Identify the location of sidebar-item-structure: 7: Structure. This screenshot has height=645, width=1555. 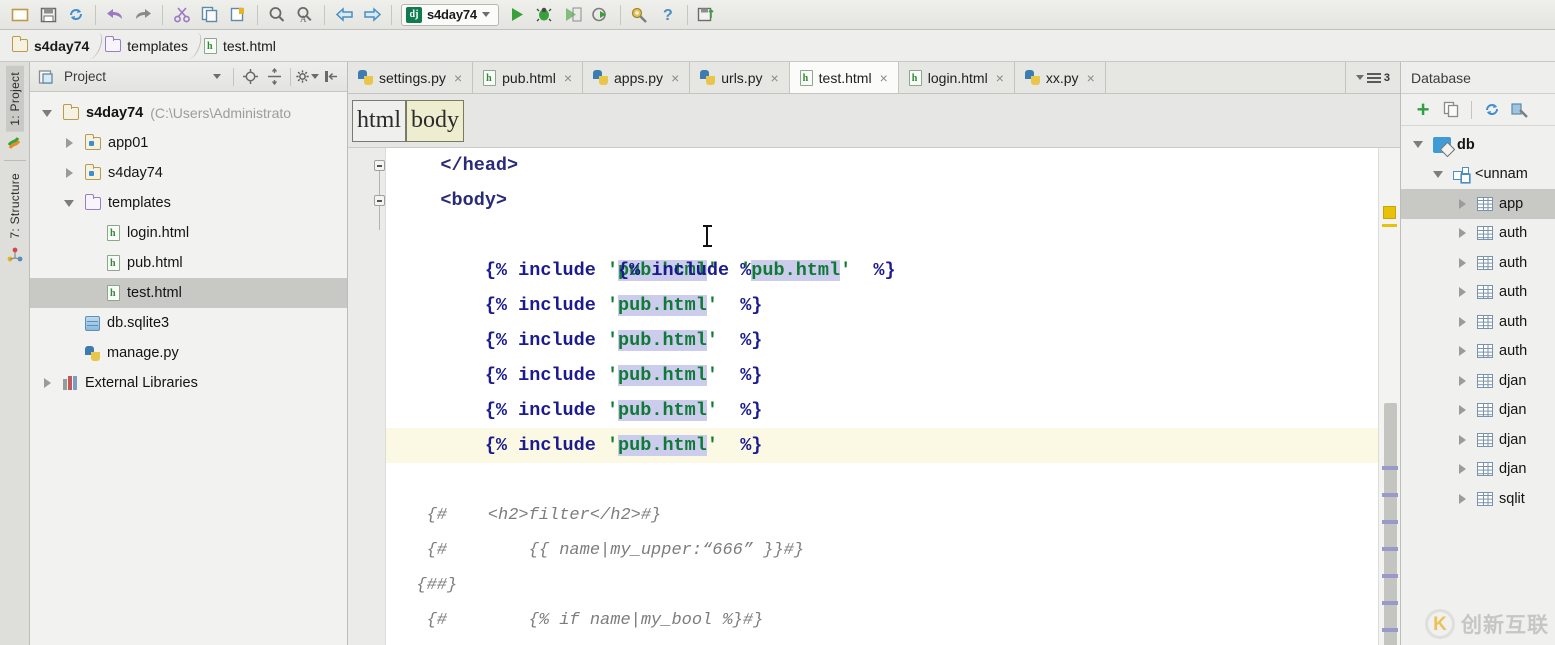
(15, 206).